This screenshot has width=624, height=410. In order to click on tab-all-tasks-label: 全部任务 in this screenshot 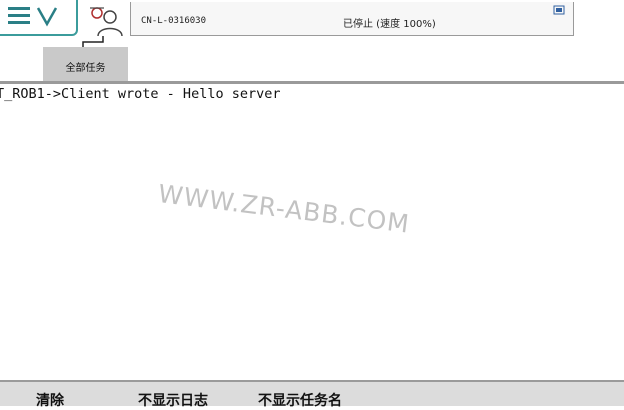, I will do `click(85, 68)`.